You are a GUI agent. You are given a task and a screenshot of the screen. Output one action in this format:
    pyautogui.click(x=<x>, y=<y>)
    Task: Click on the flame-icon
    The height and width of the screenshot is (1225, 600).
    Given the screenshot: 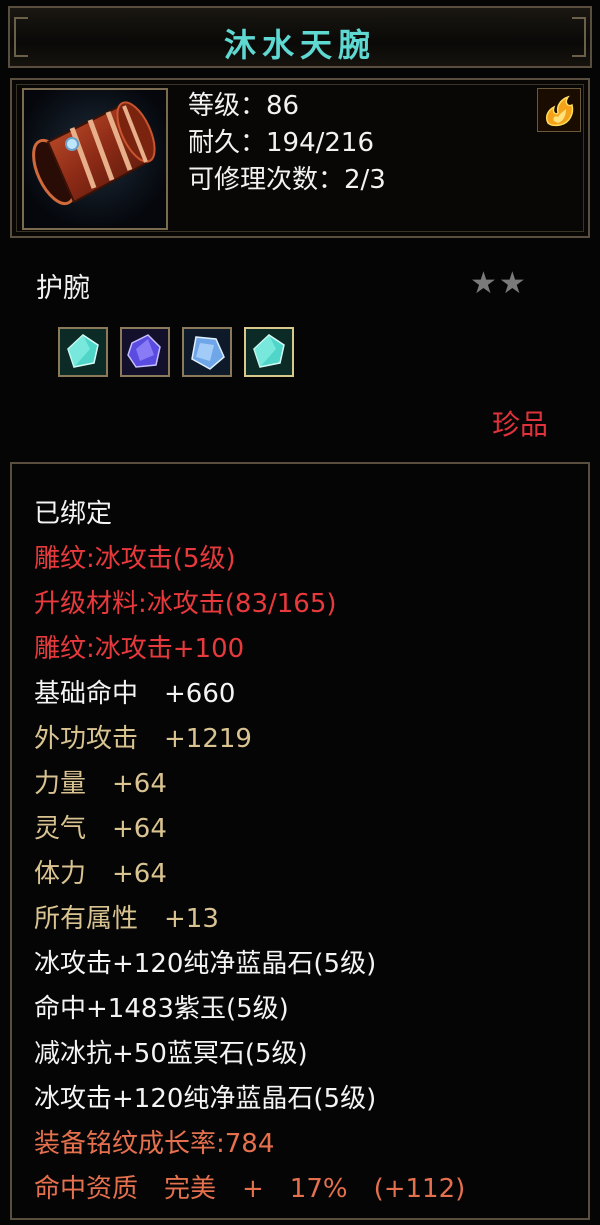 What is the action you would take?
    pyautogui.click(x=559, y=111)
    